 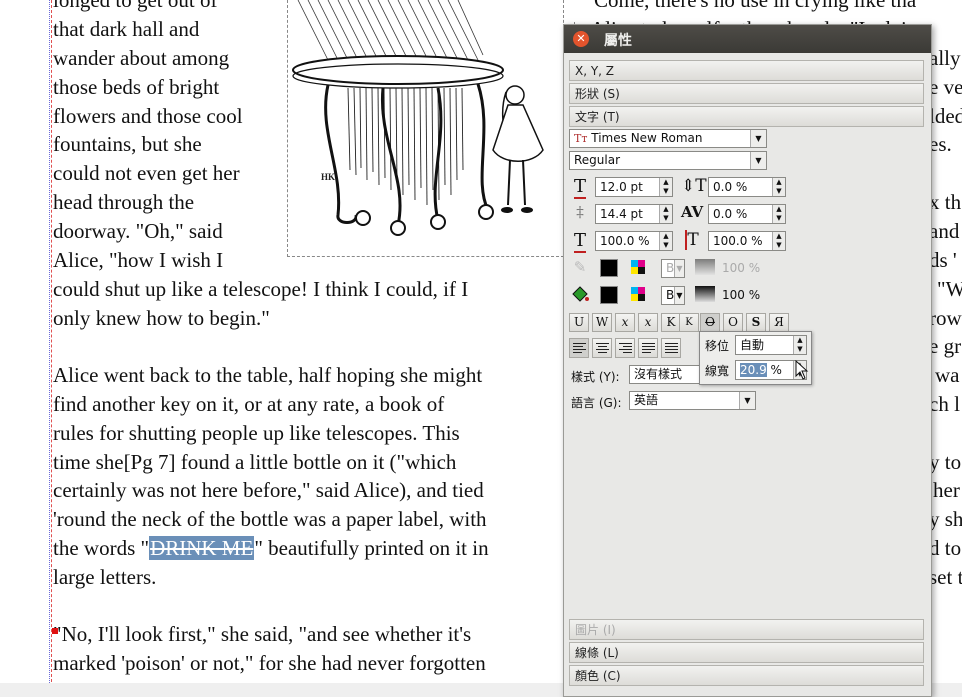 I want to click on chevron-down-icon: ▼, so click(x=679, y=295).